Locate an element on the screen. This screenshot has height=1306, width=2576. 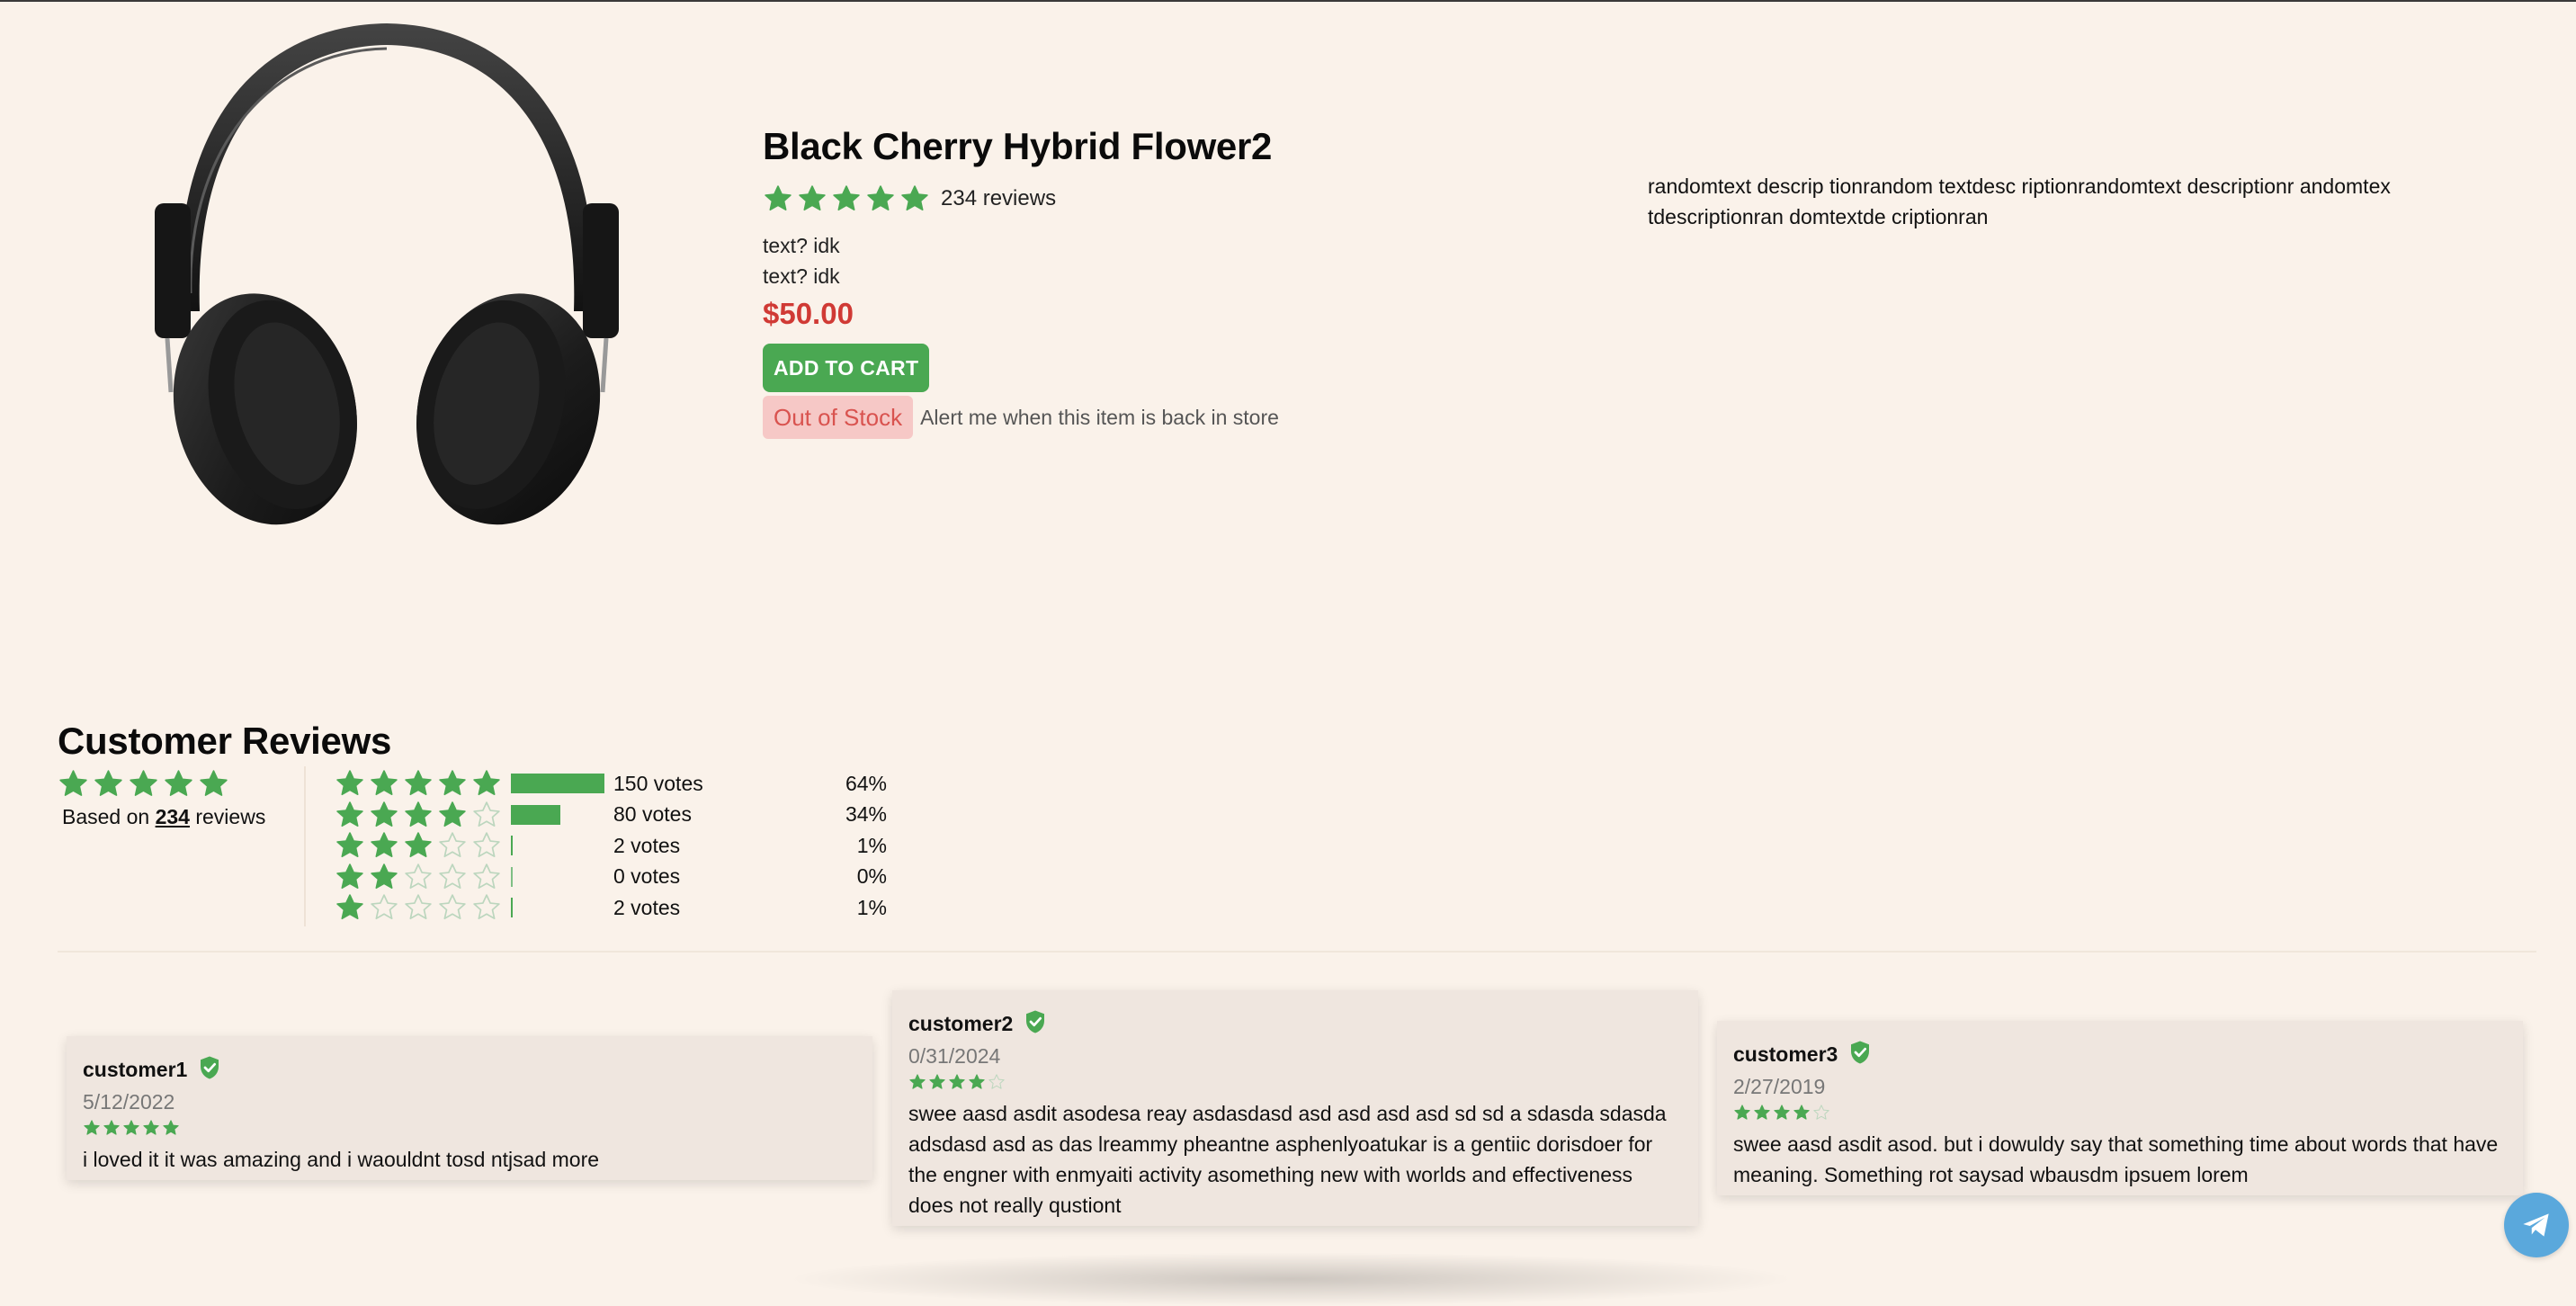
product-text-line-2: text? idk is located at coordinates (801, 276).